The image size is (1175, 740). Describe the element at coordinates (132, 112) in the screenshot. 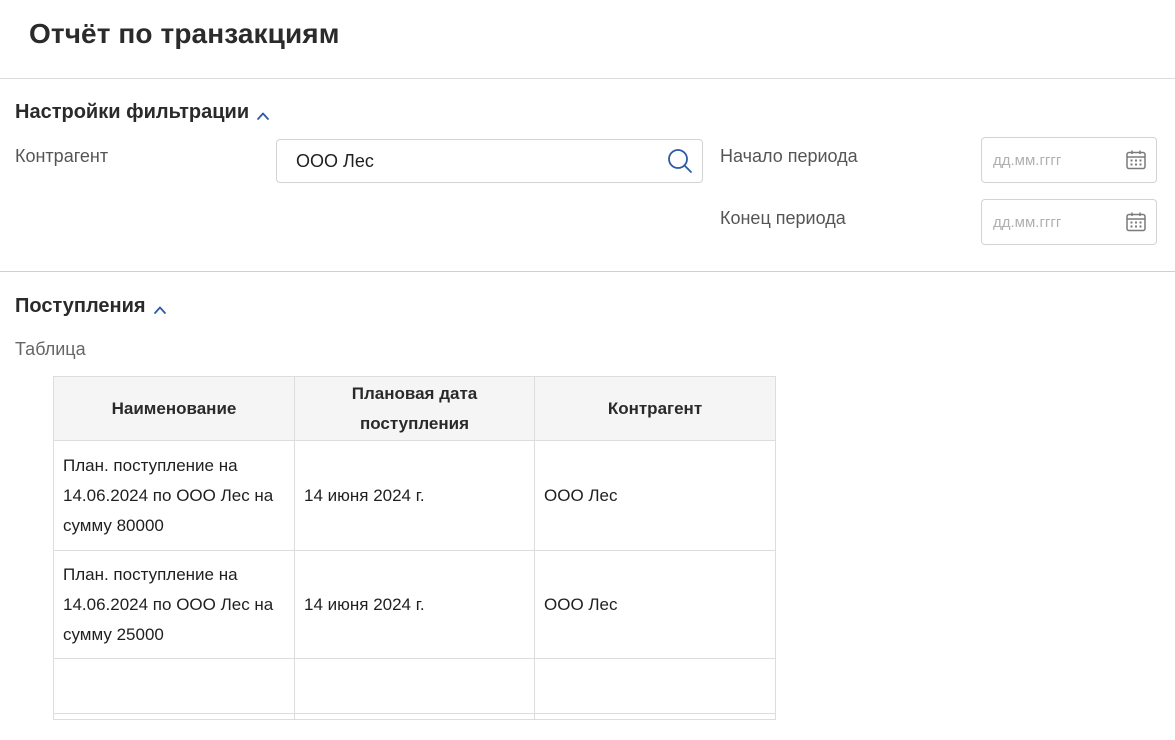

I see `filter-section-title: Настройки фильтрации` at that location.